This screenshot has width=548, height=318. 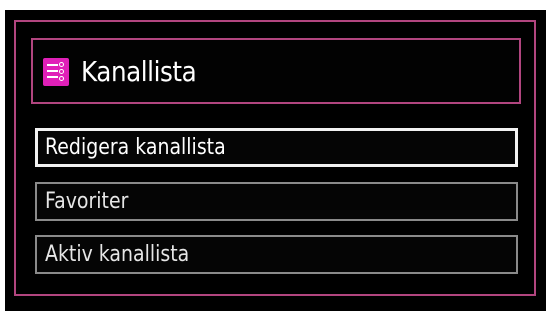 What do you see at coordinates (56, 72) in the screenshot?
I see `channel-list-icon` at bounding box center [56, 72].